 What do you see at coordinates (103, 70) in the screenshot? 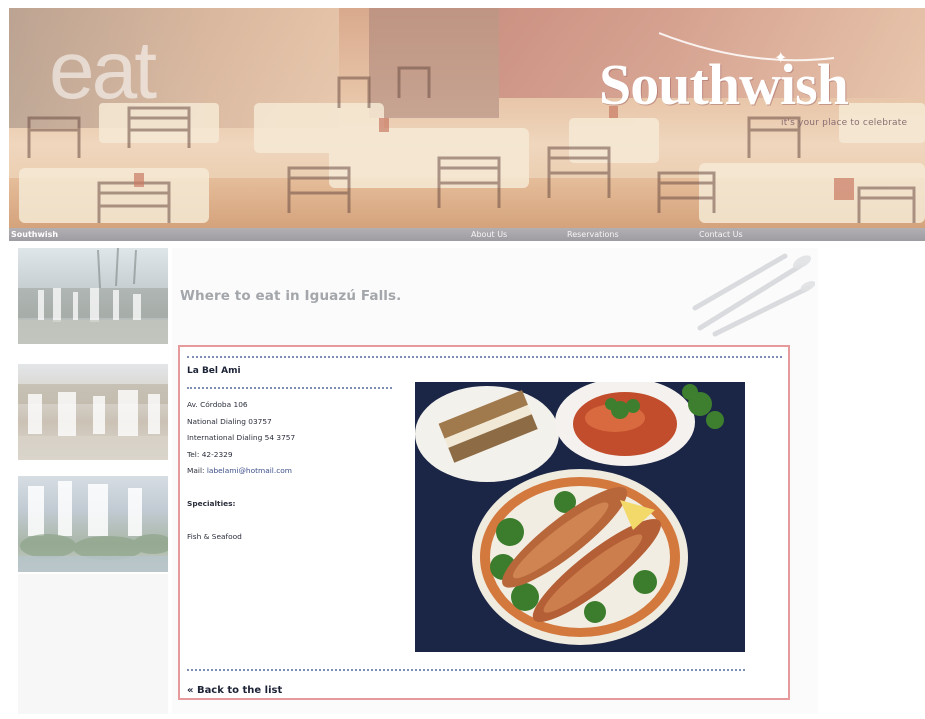
I see `banner-watermark-text: eat` at bounding box center [103, 70].